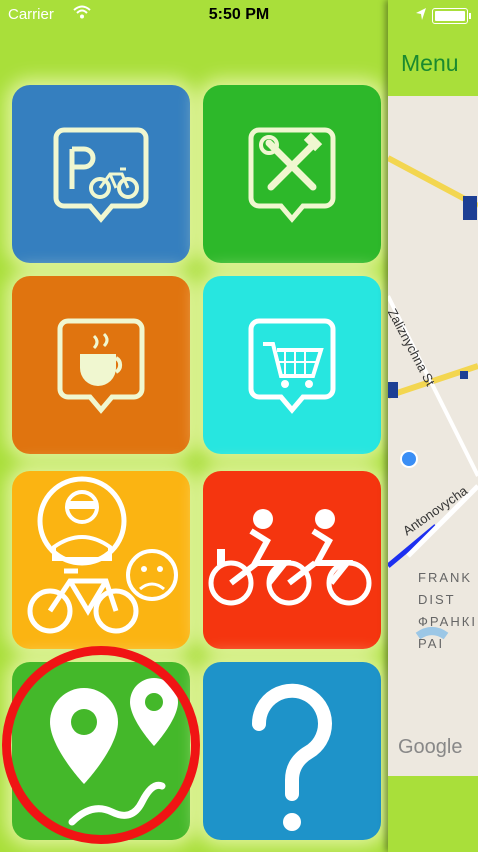 The image size is (478, 852). I want to click on tile-help, so click(292, 751).